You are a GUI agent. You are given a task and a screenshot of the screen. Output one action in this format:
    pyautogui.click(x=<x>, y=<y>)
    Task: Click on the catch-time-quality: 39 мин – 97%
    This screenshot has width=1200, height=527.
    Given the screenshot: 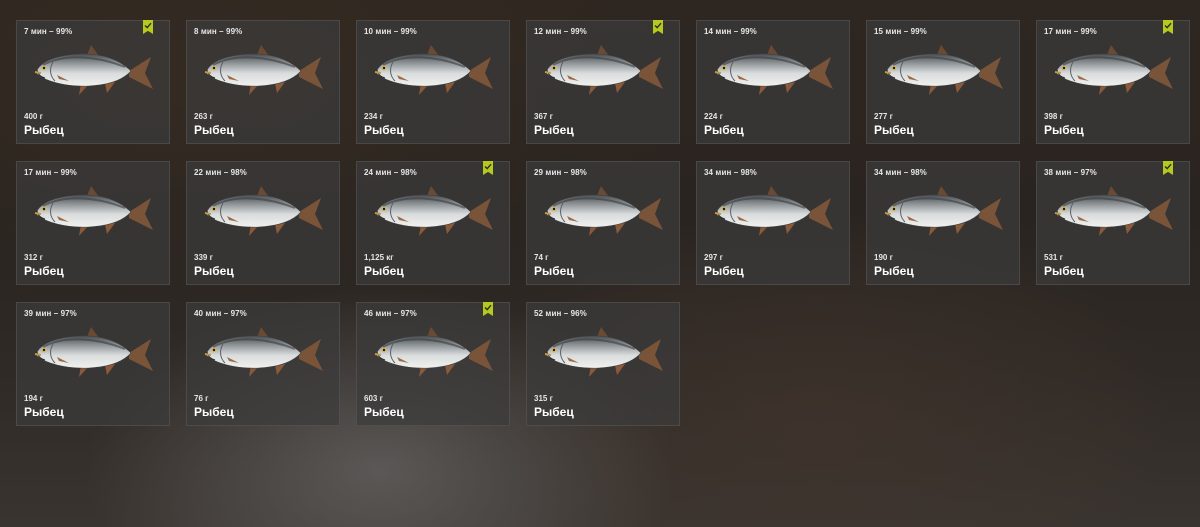 What is the action you would take?
    pyautogui.click(x=50, y=313)
    